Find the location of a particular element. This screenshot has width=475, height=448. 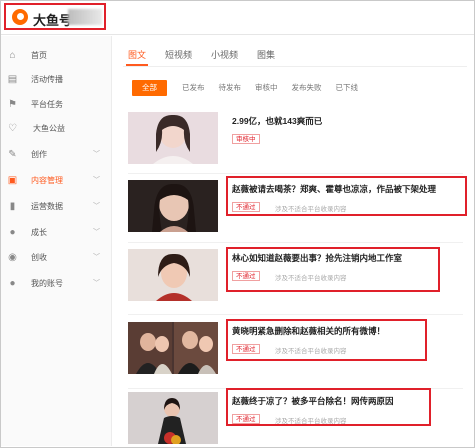

status-badge: 审核中 is located at coordinates (246, 139).